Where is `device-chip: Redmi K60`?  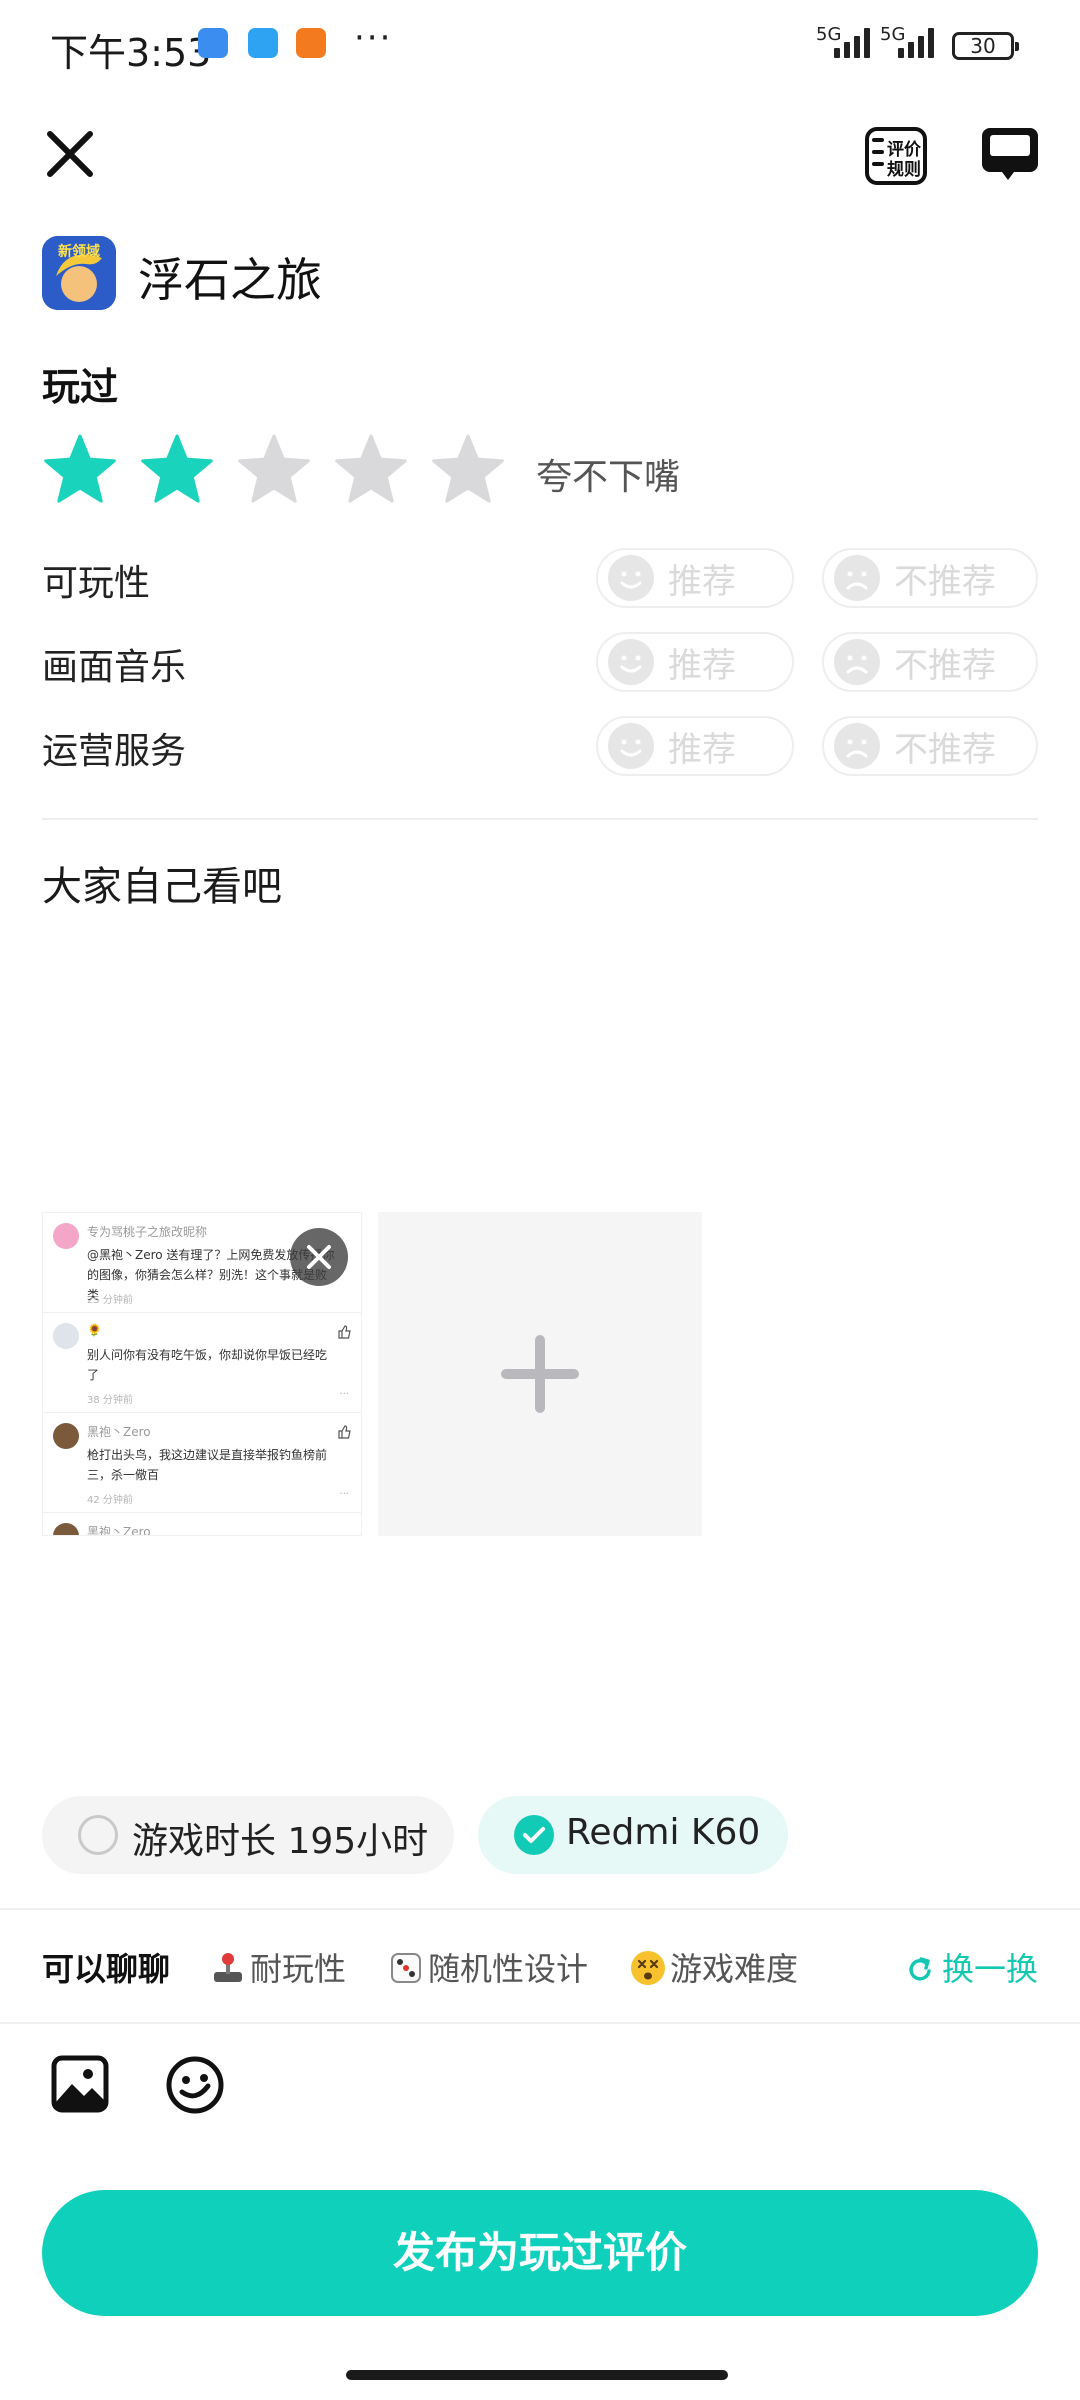
device-chip: Redmi K60 is located at coordinates (633, 1835).